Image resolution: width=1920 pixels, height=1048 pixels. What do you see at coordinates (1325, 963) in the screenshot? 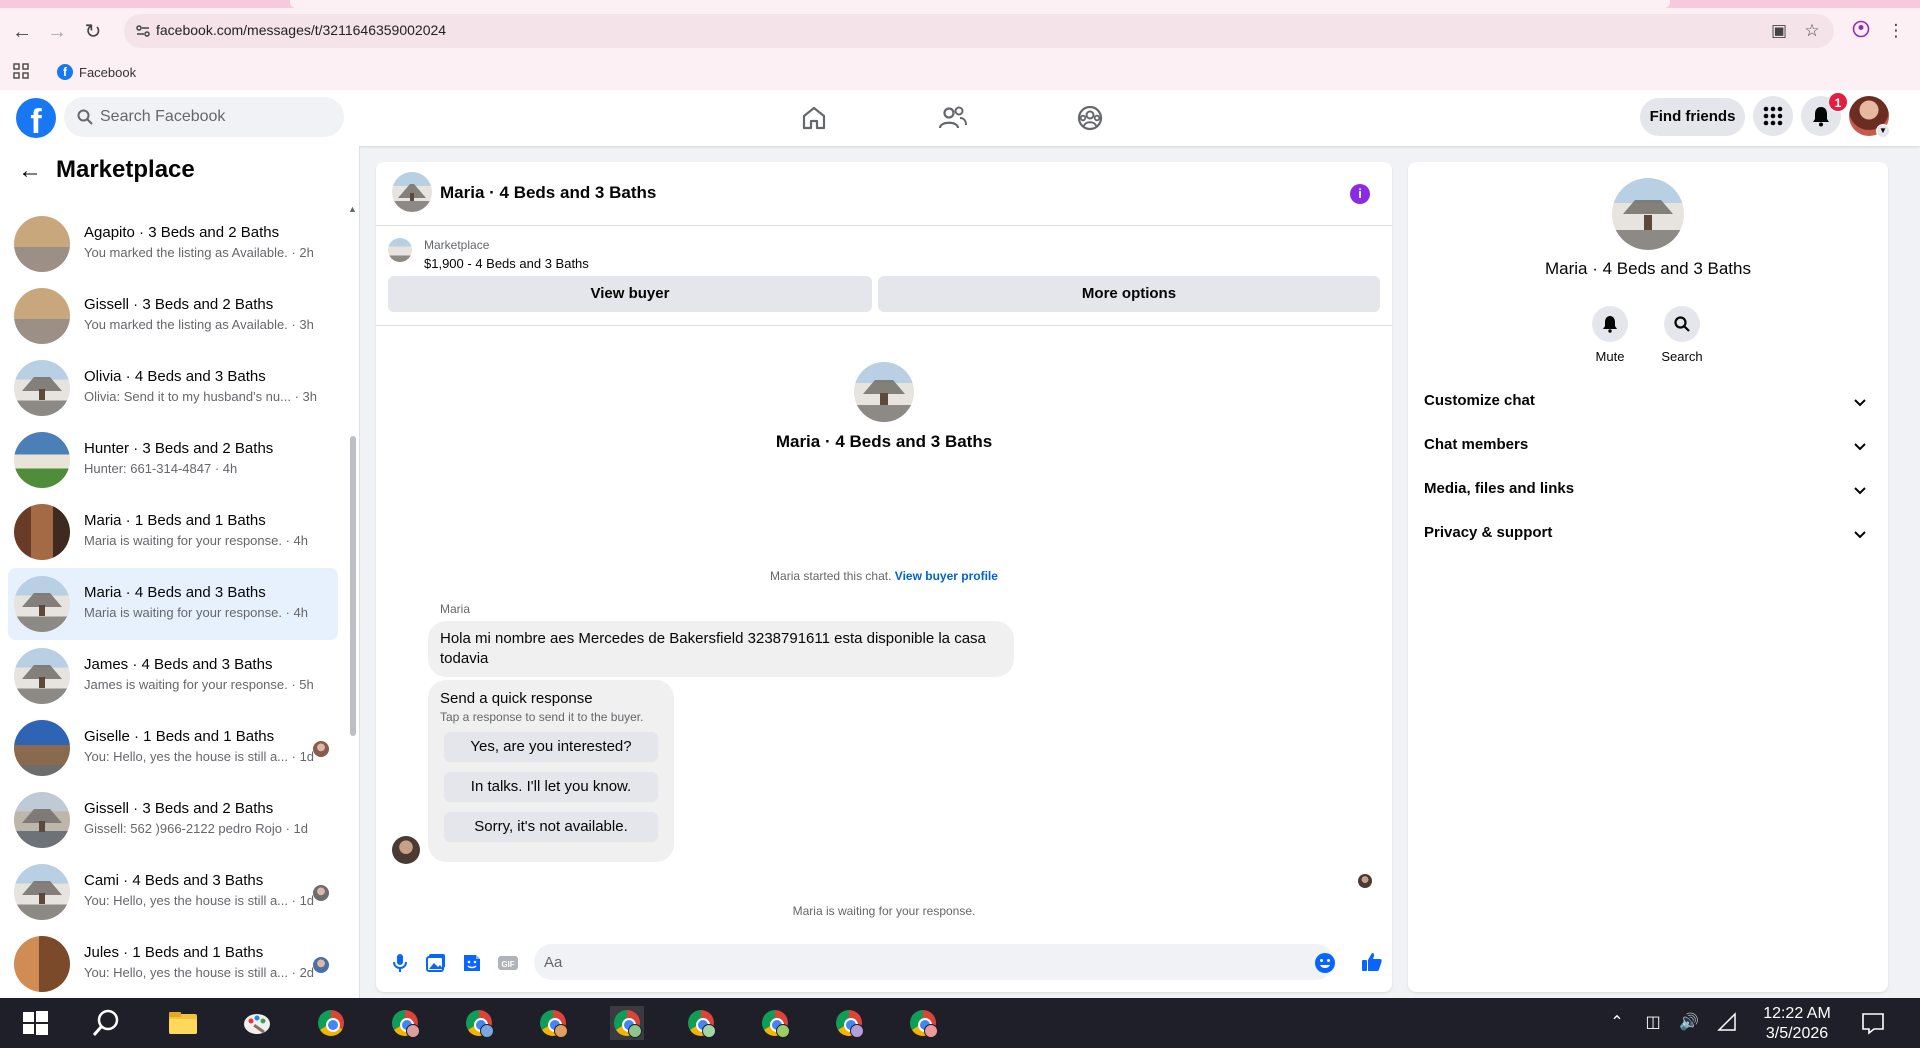
I see `emoji-icon` at bounding box center [1325, 963].